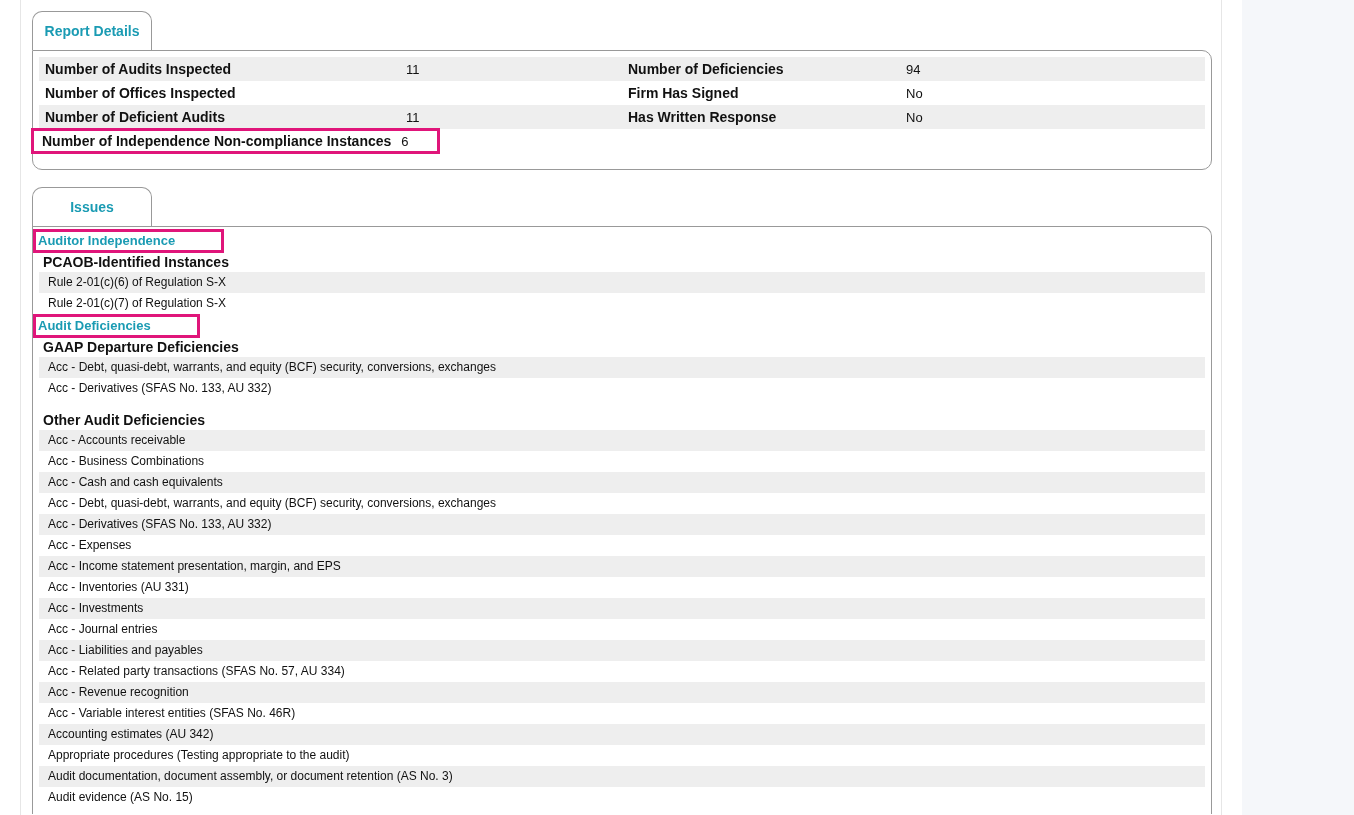 The width and height of the screenshot is (1354, 815). What do you see at coordinates (160, 388) in the screenshot?
I see `issue-row-text: Acc - Derivatives (SFAS No. 133, AU 332)` at bounding box center [160, 388].